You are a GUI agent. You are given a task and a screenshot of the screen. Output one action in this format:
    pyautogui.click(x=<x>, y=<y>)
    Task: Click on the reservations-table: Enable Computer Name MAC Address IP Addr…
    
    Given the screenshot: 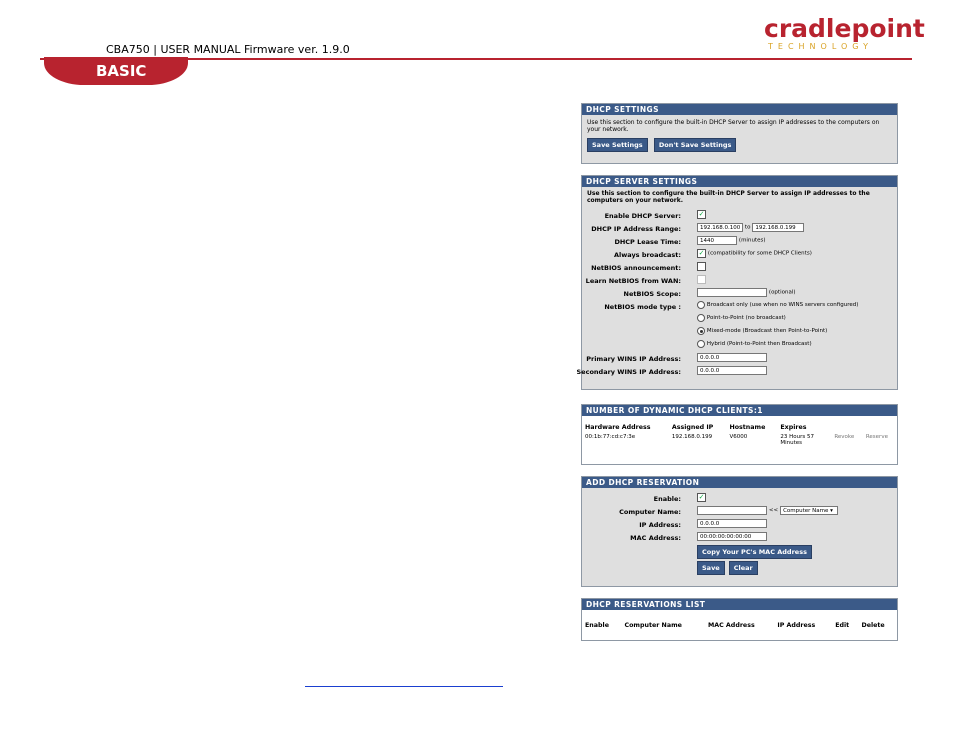 What is the action you would take?
    pyautogui.click(x=739, y=625)
    